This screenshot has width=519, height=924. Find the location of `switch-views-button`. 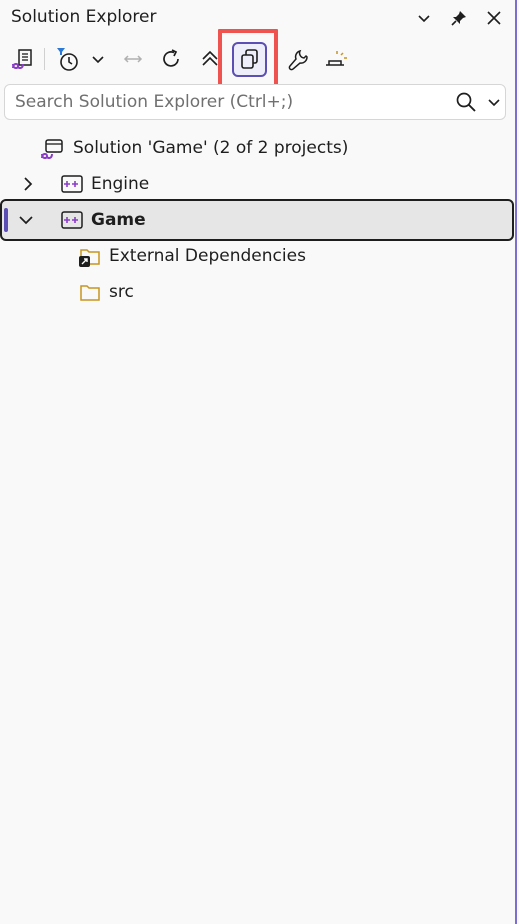

switch-views-button is located at coordinates (22, 59).